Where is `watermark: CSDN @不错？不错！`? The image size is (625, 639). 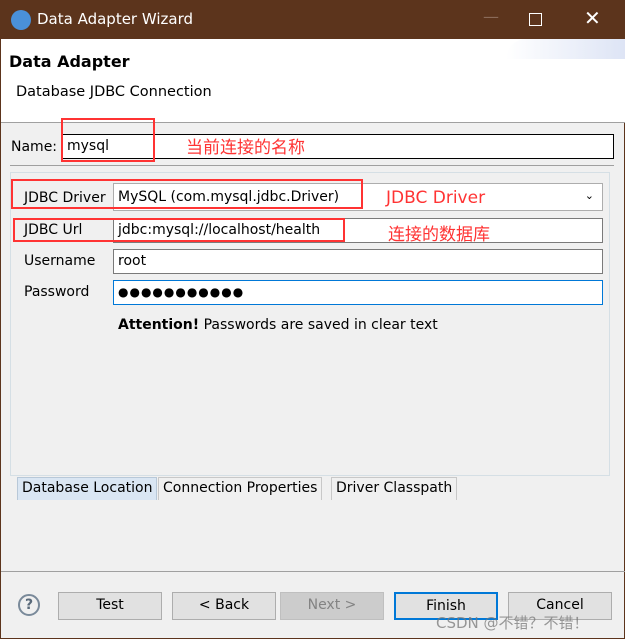
watermark: CSDN @不错？不错！ is located at coordinates (512, 623).